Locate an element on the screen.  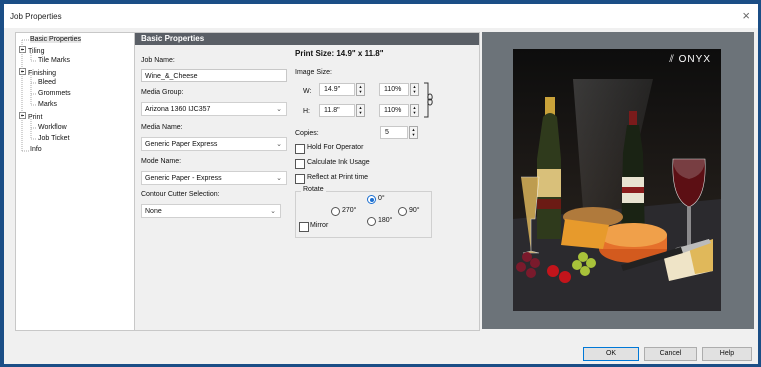
rotate-label: Rotate is located at coordinates (313, 189).